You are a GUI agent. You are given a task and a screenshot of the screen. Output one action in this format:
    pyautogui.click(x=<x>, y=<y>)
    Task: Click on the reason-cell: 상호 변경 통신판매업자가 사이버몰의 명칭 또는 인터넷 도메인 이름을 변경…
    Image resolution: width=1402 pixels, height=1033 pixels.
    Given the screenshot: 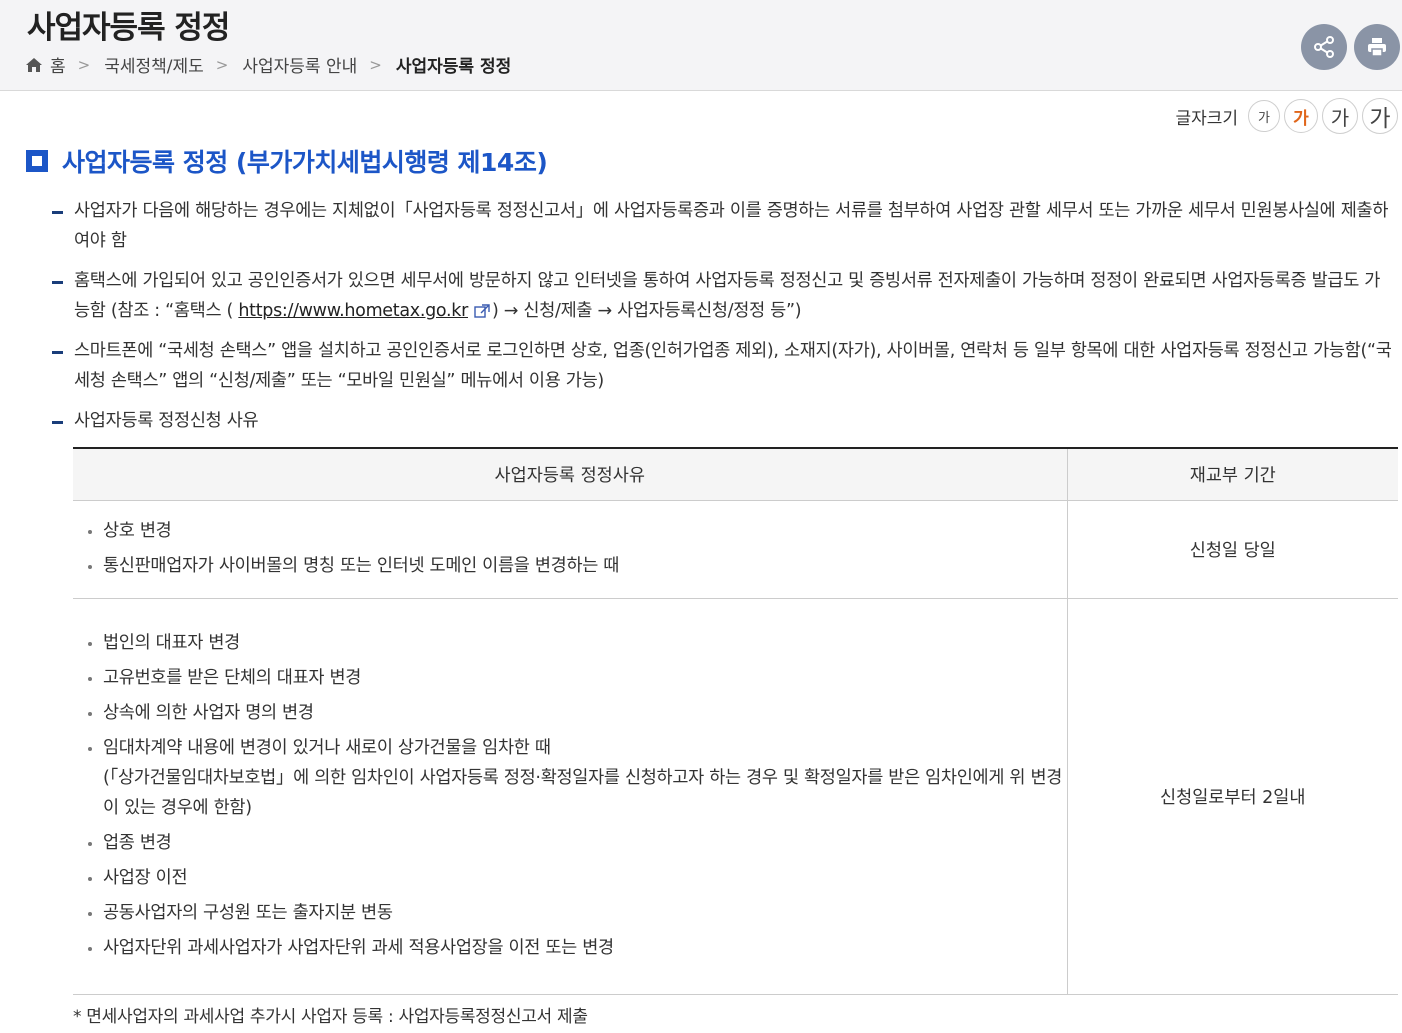 What is the action you would take?
    pyautogui.click(x=570, y=549)
    